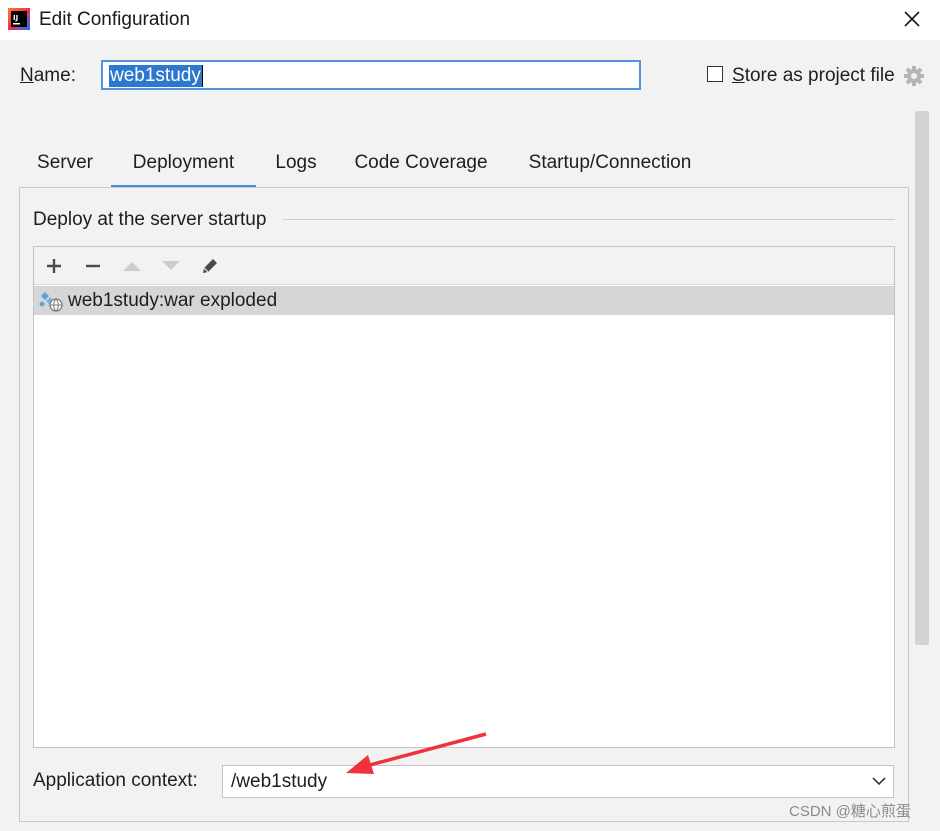 This screenshot has width=940, height=831. Describe the element at coordinates (296, 162) in the screenshot. I see `tab-logs-label: Logs` at that location.